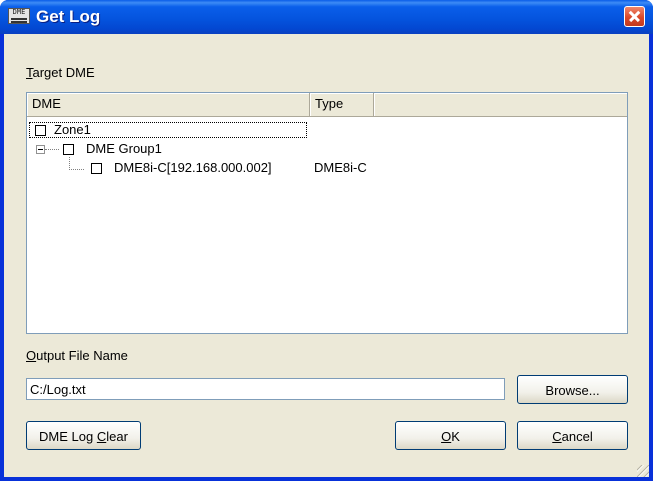  I want to click on cancel-button: Cancel, so click(572, 435).